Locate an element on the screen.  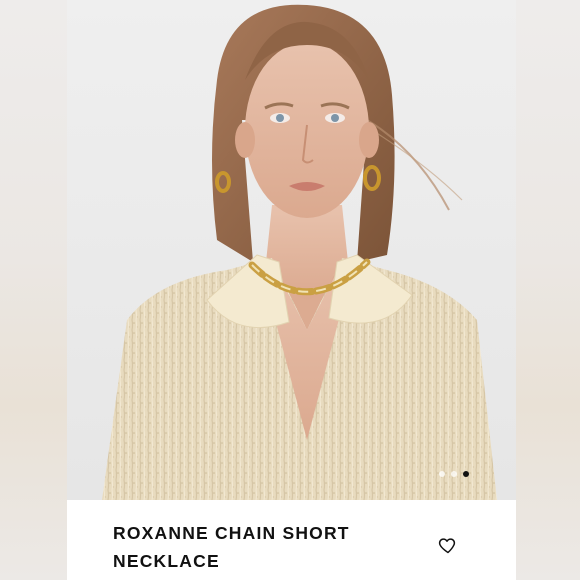
heart-outline-icon is located at coordinates (448, 545).